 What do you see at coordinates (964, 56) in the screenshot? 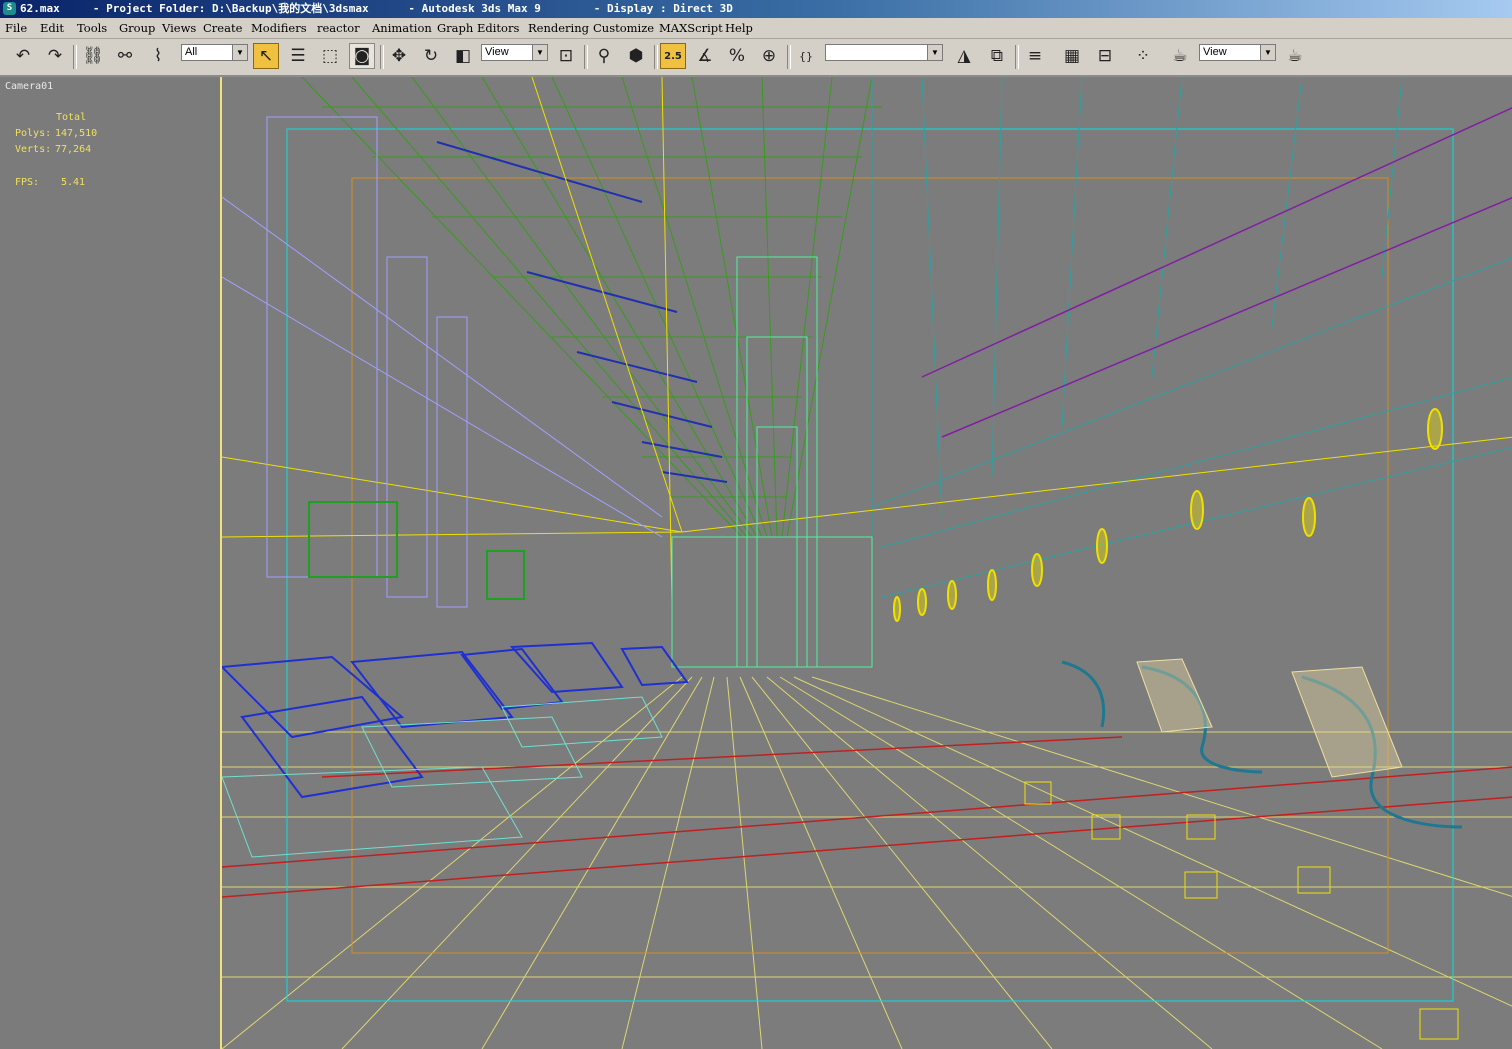
I see `mirror-icon: ◮` at bounding box center [964, 56].